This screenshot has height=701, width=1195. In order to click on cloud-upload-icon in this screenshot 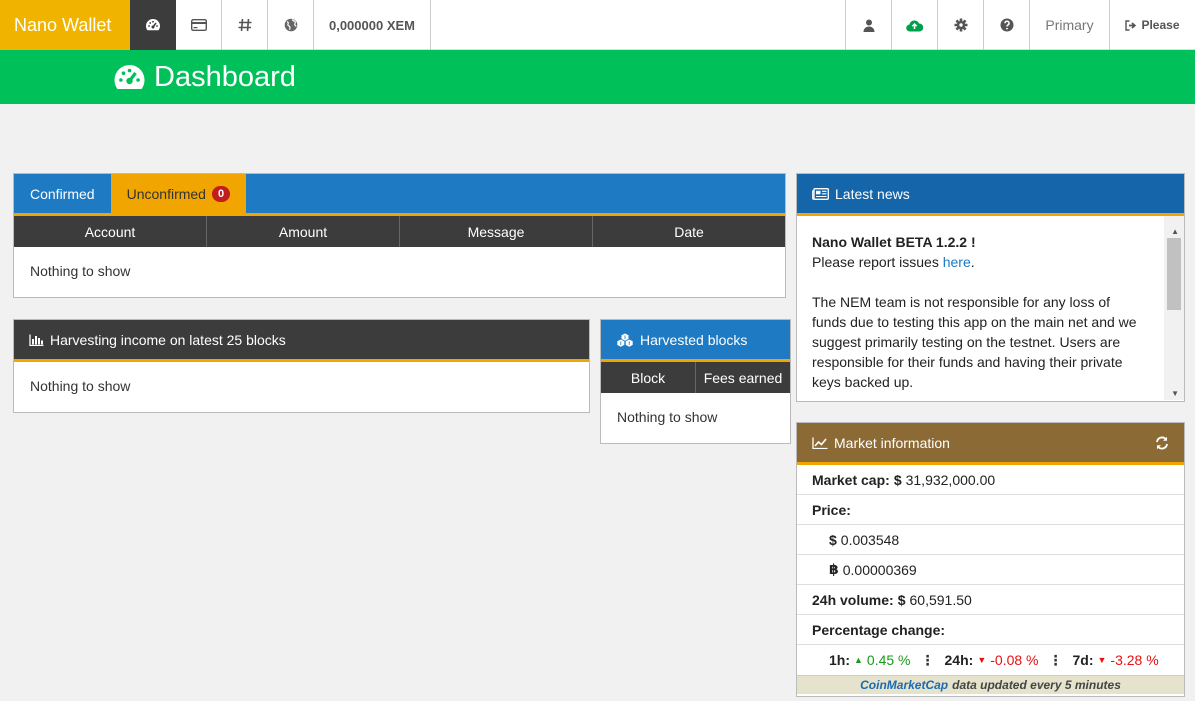, I will do `click(914, 25)`.